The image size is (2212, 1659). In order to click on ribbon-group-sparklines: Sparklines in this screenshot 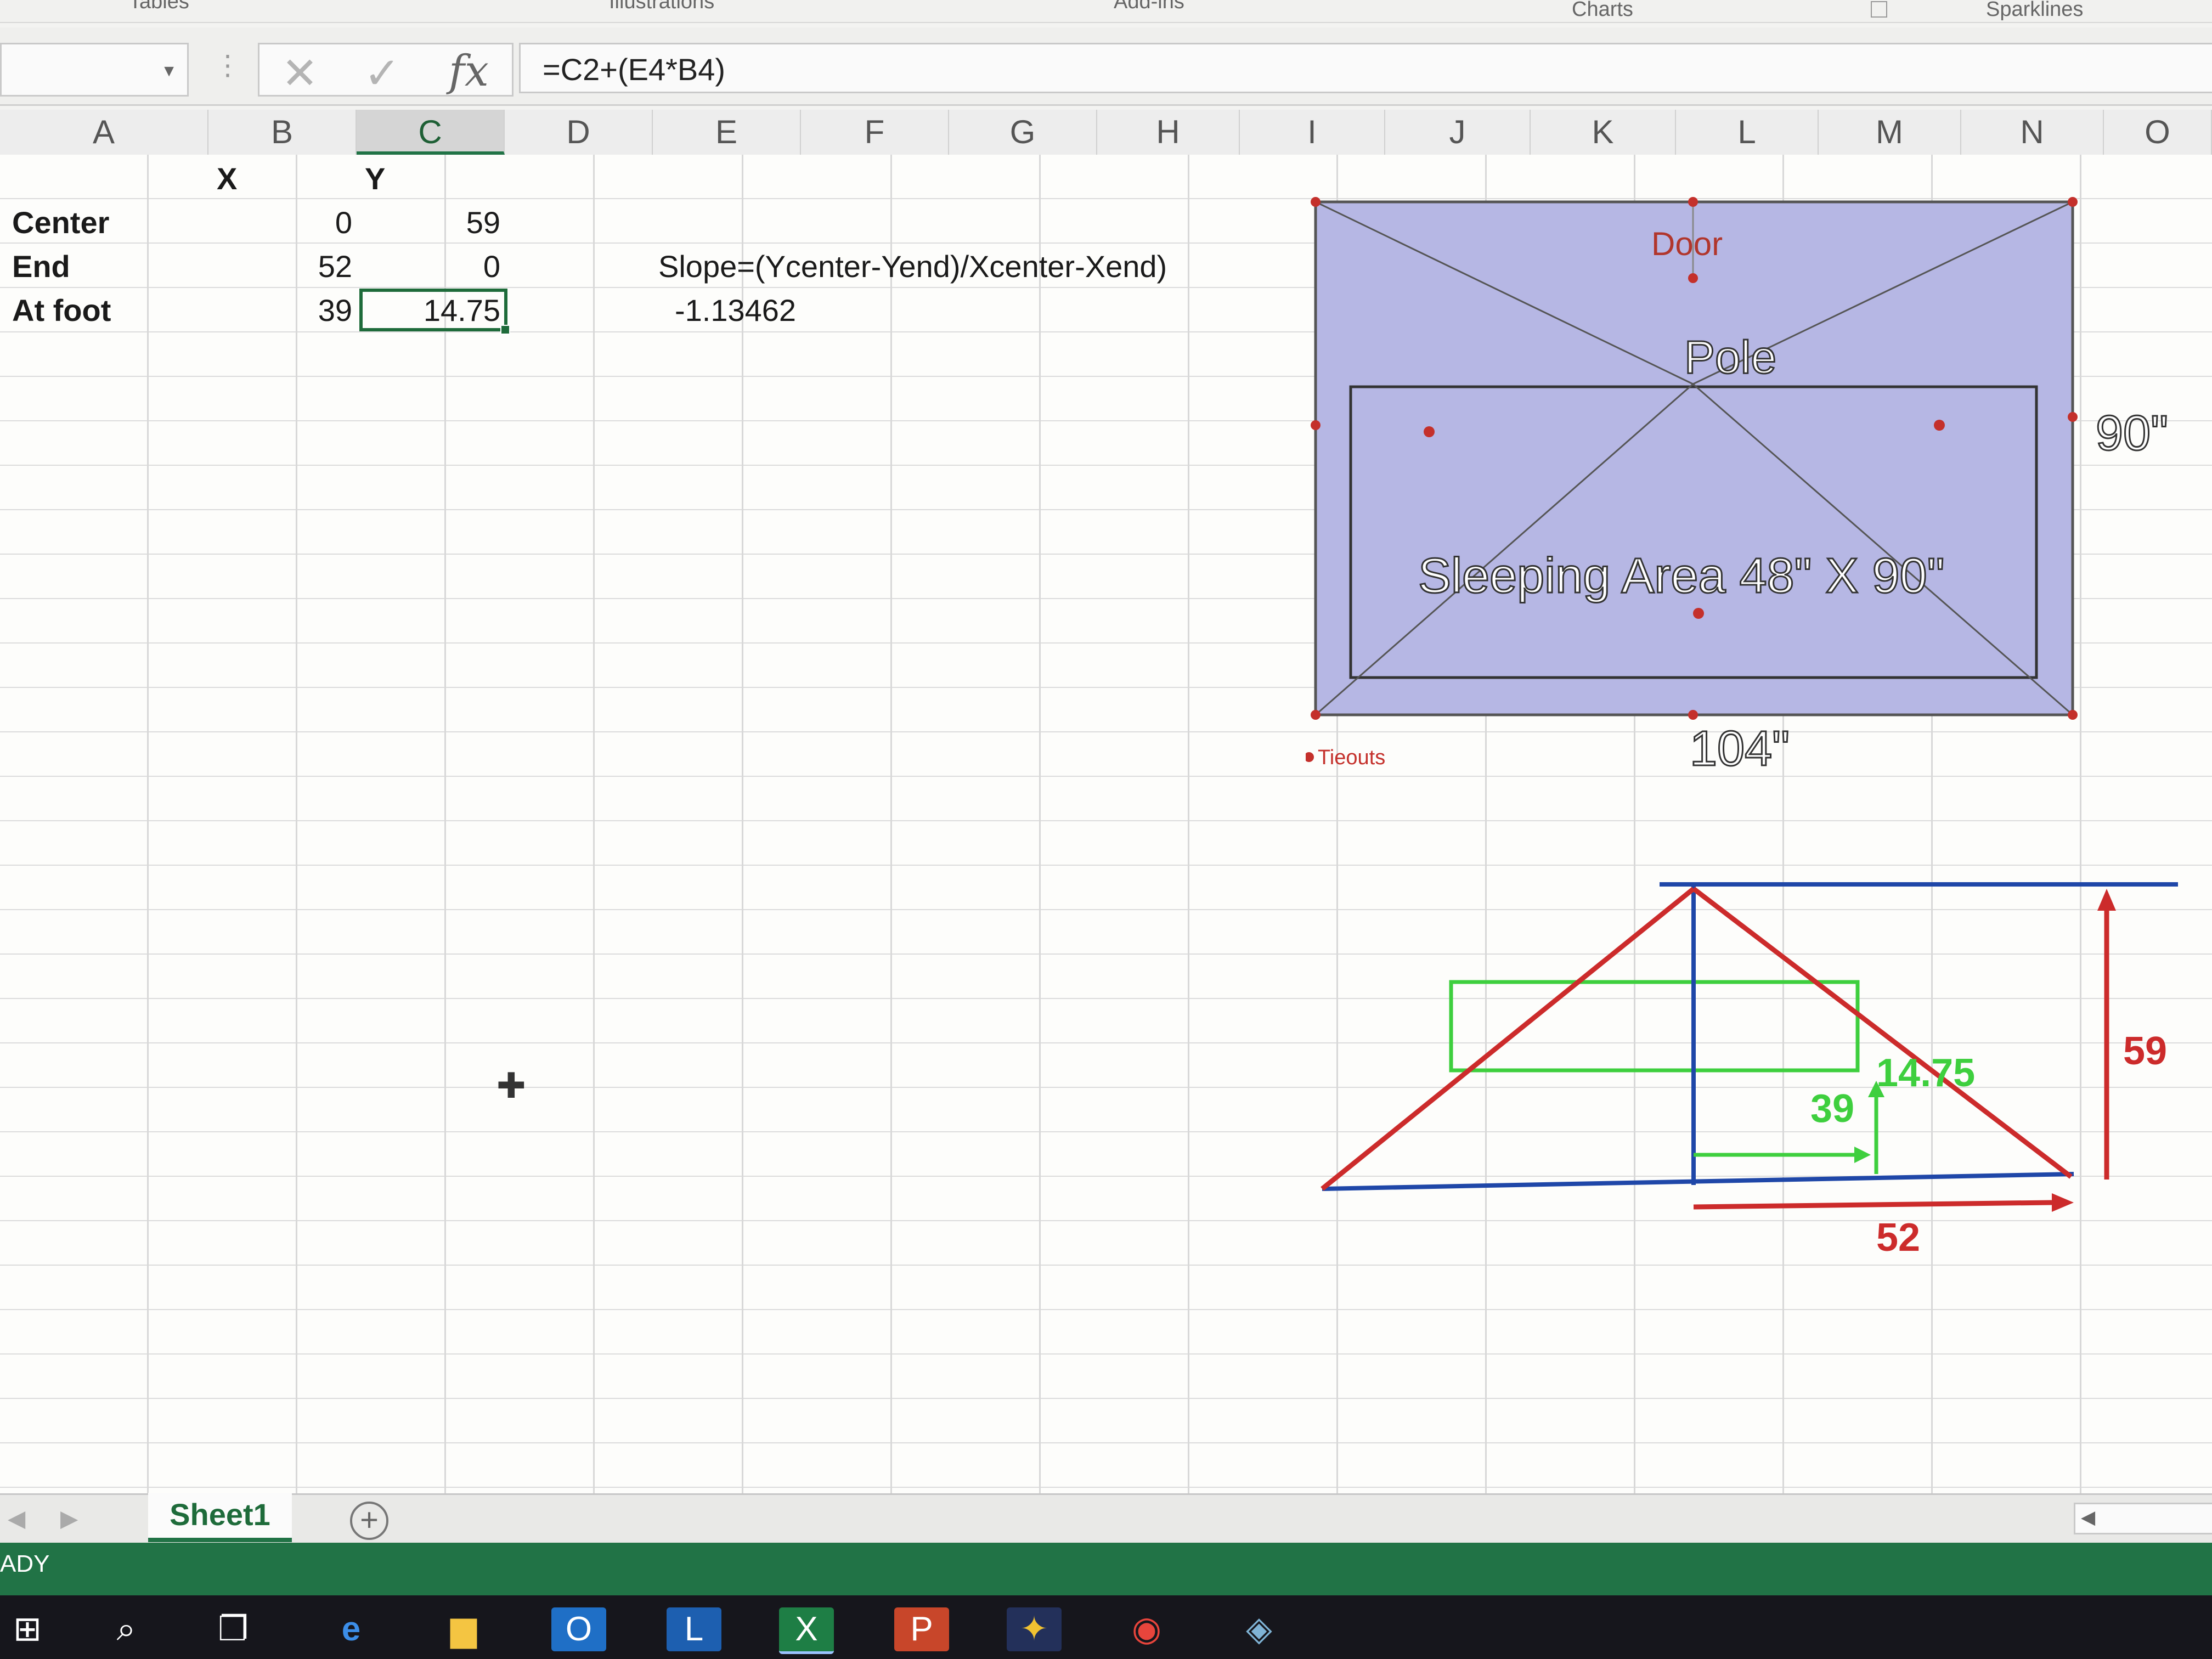, I will do `click(2035, 10)`.